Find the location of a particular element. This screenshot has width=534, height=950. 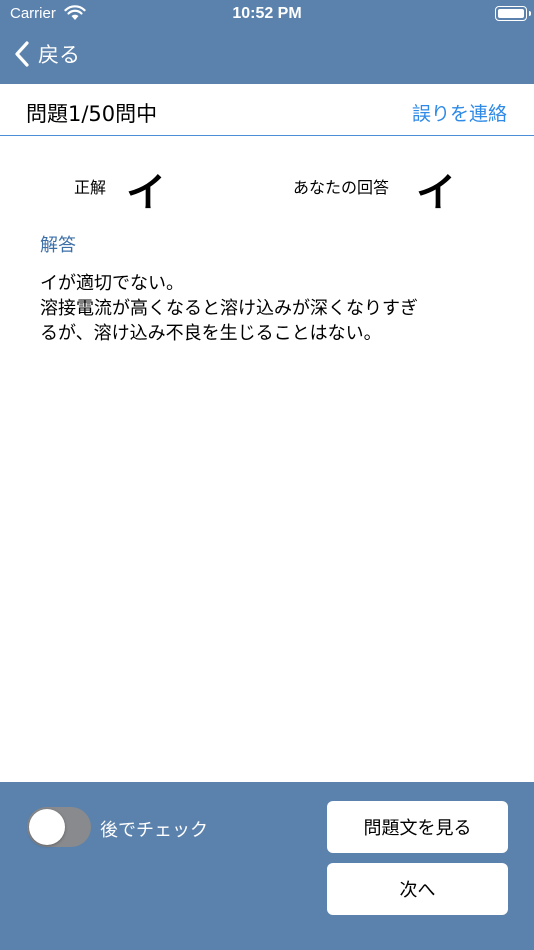

back-label: 戻る is located at coordinates (59, 55).